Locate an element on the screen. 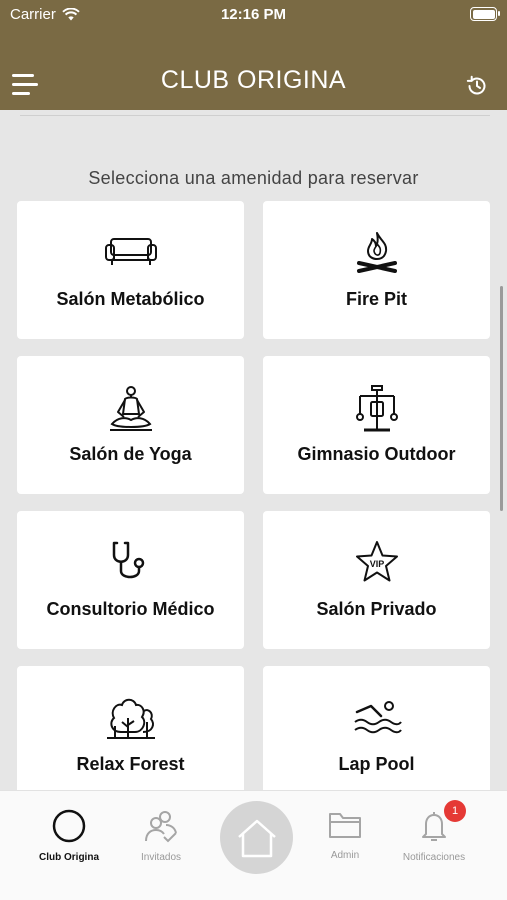  amenity-card-lap-pool: Lap Pool is located at coordinates (376, 728).